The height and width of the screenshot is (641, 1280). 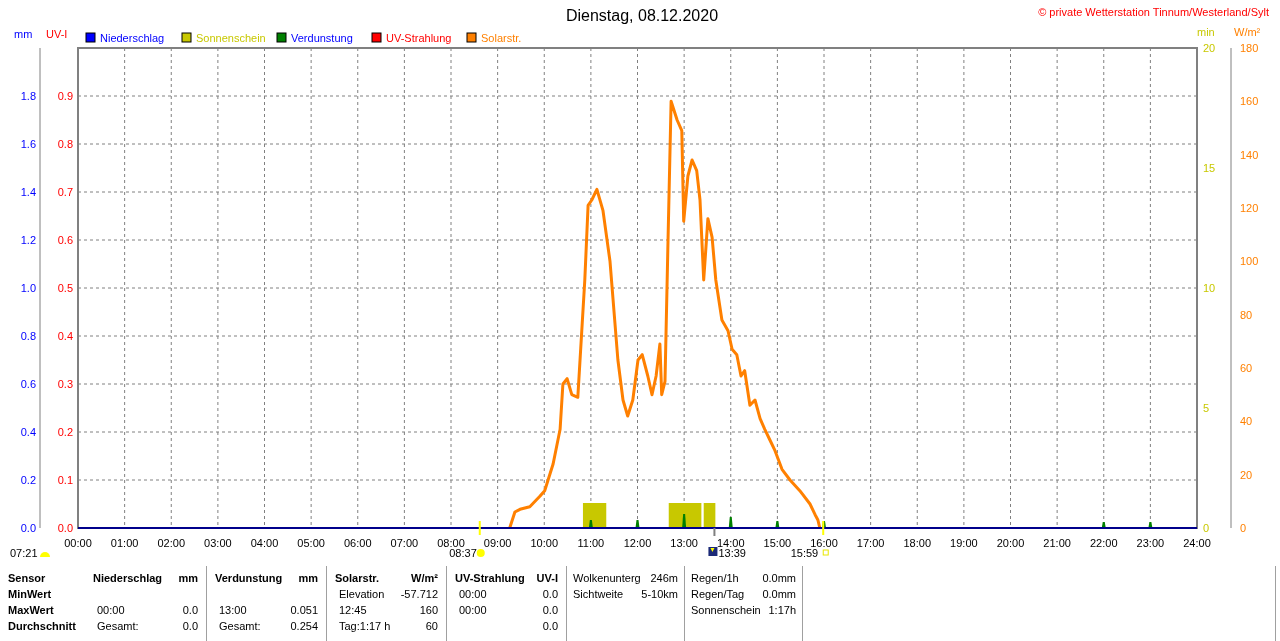 What do you see at coordinates (544, 543) in the screenshot?
I see `hour-label: 10:00` at bounding box center [544, 543].